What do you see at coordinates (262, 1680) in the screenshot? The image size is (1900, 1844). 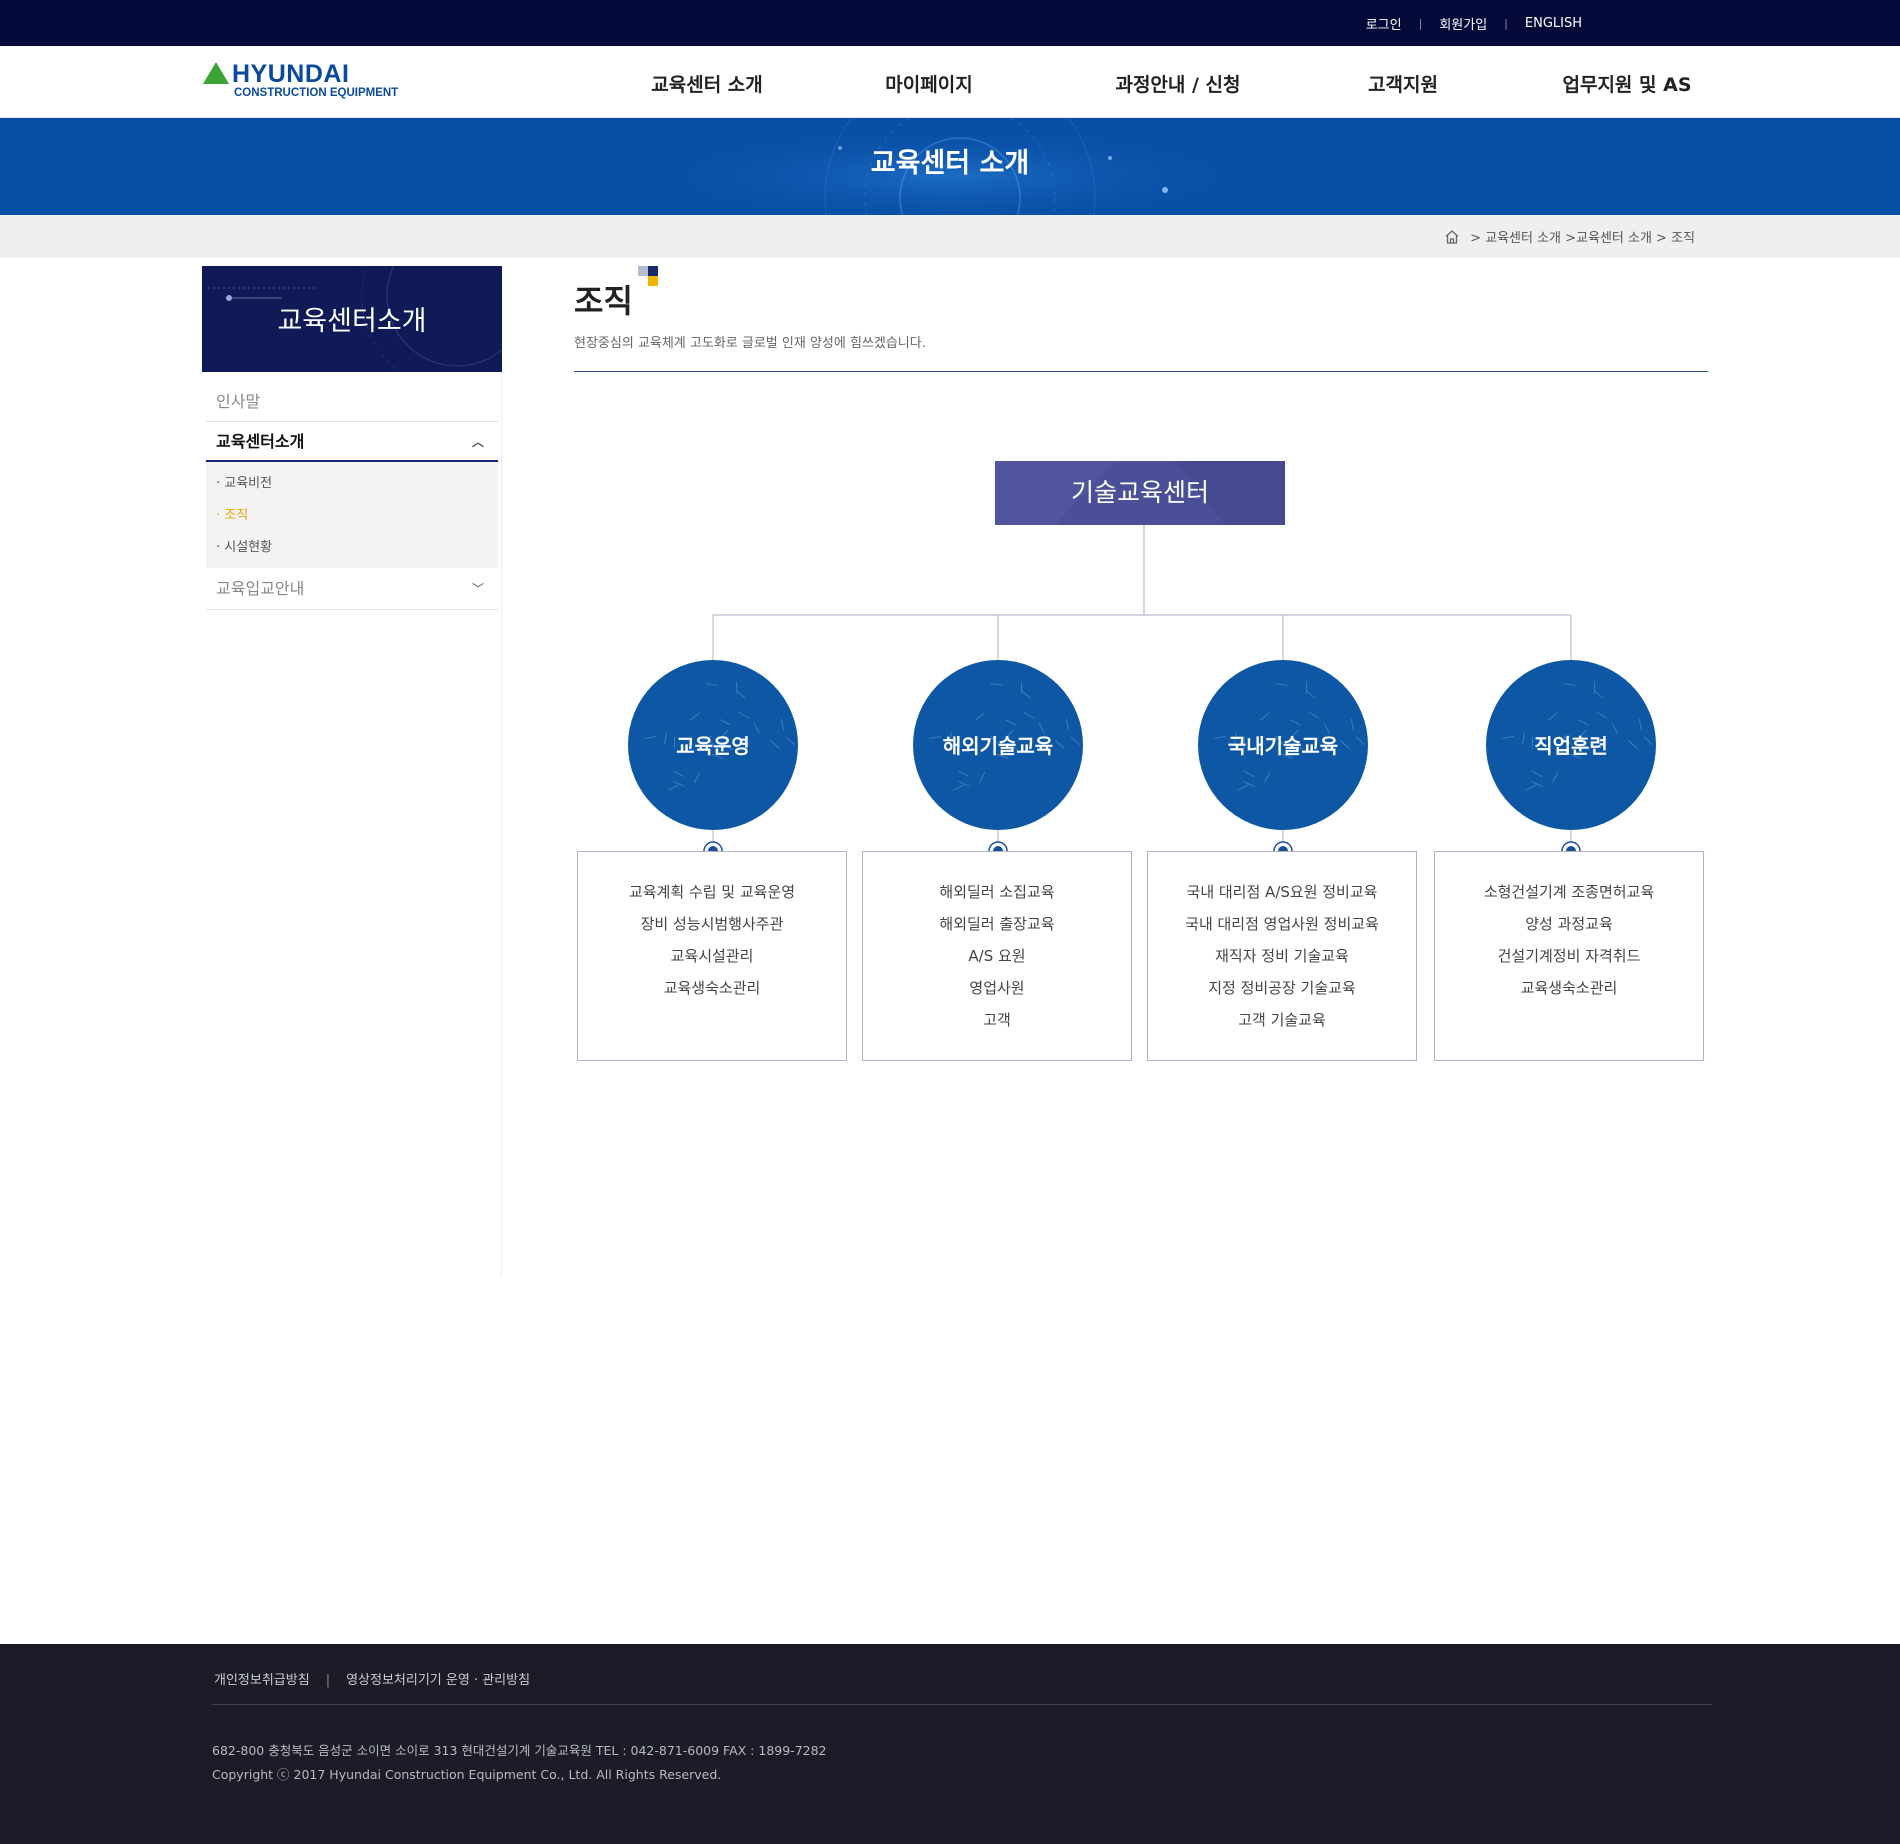 I see `privacy-policy-link: 개인정보취급방침` at bounding box center [262, 1680].